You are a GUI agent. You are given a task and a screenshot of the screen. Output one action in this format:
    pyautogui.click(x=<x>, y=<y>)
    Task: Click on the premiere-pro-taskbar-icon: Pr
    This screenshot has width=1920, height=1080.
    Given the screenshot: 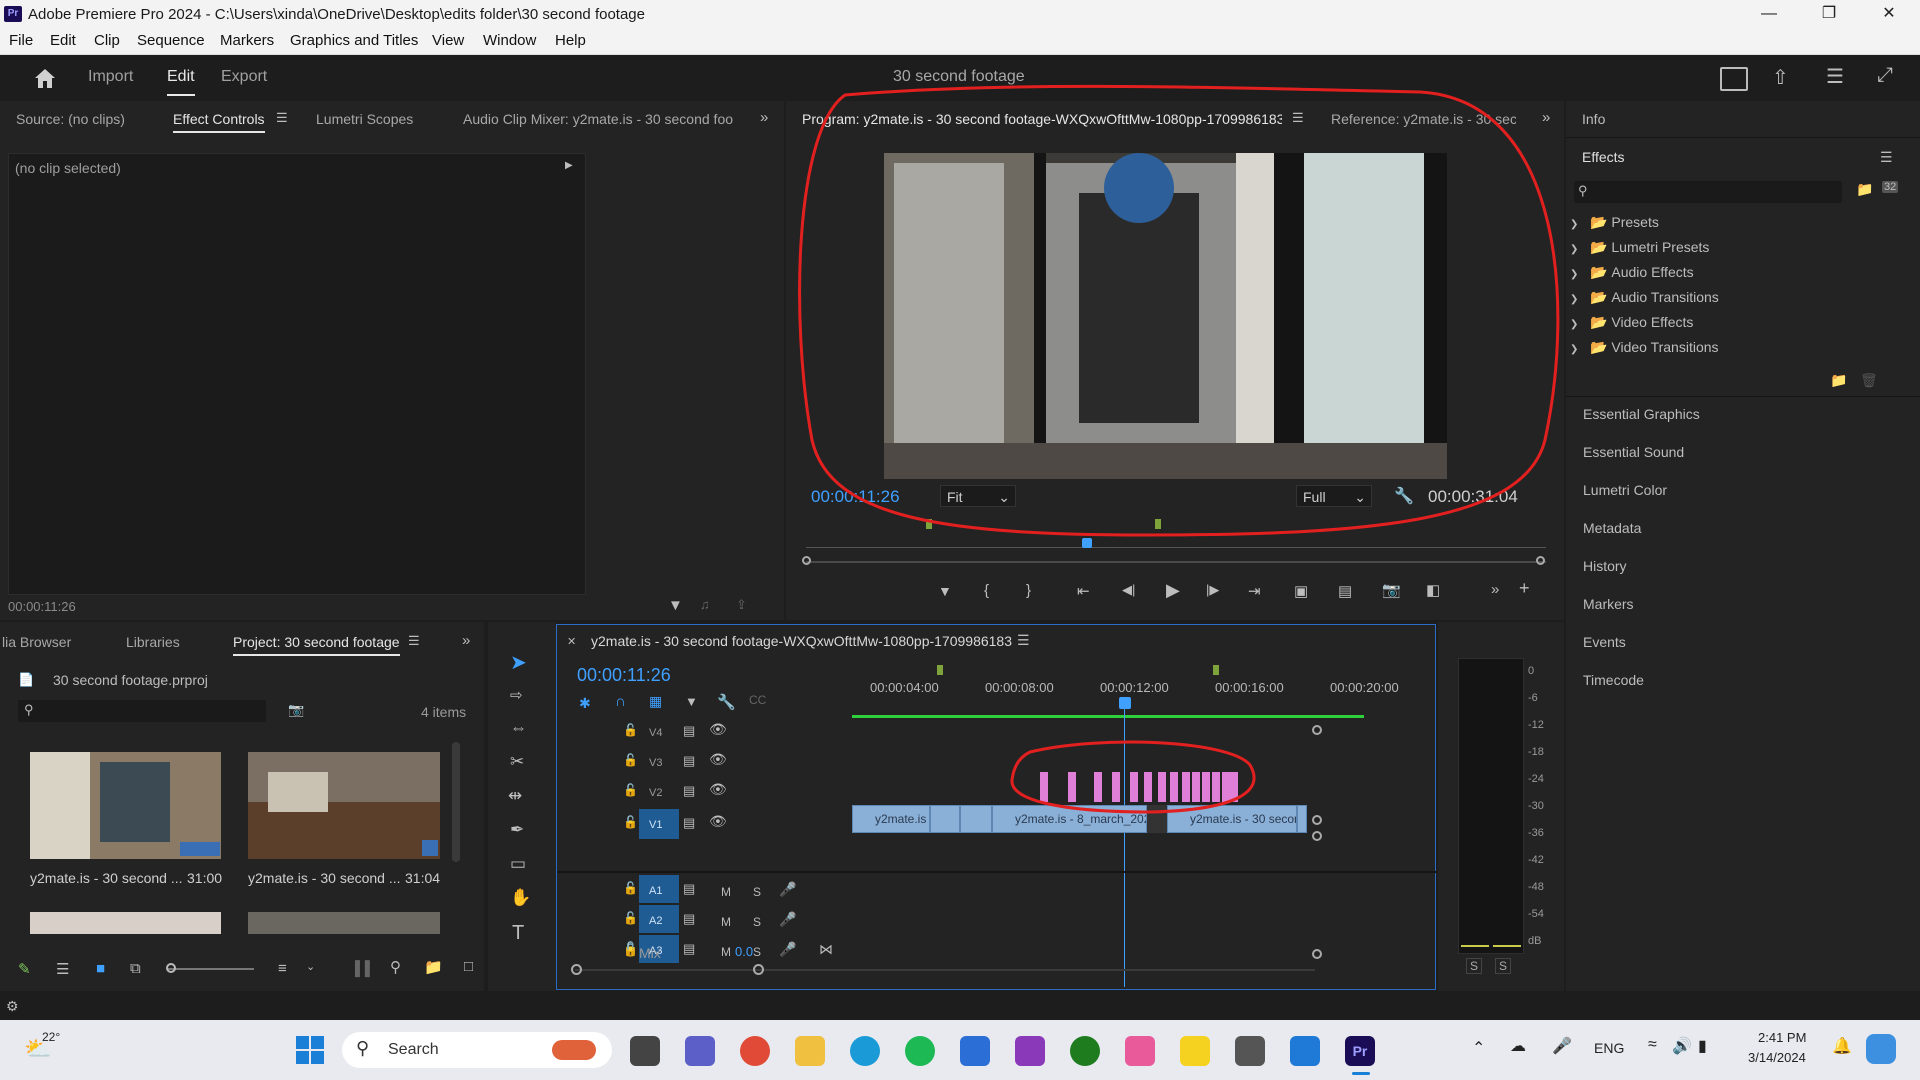 What is the action you would take?
    pyautogui.click(x=1360, y=1051)
    